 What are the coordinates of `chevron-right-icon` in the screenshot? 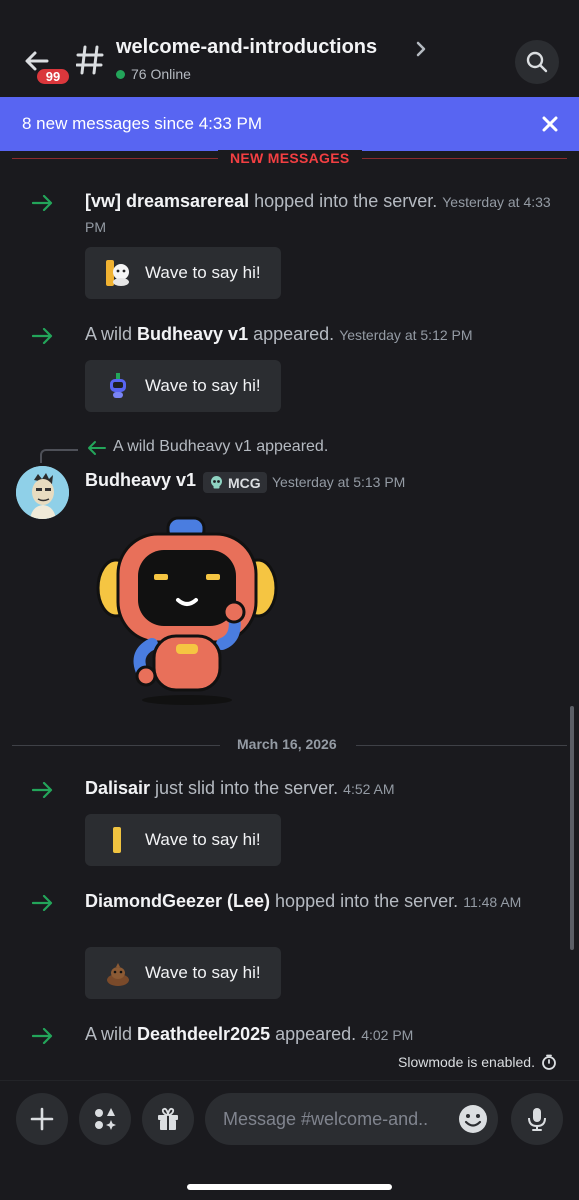 It's located at (421, 49).